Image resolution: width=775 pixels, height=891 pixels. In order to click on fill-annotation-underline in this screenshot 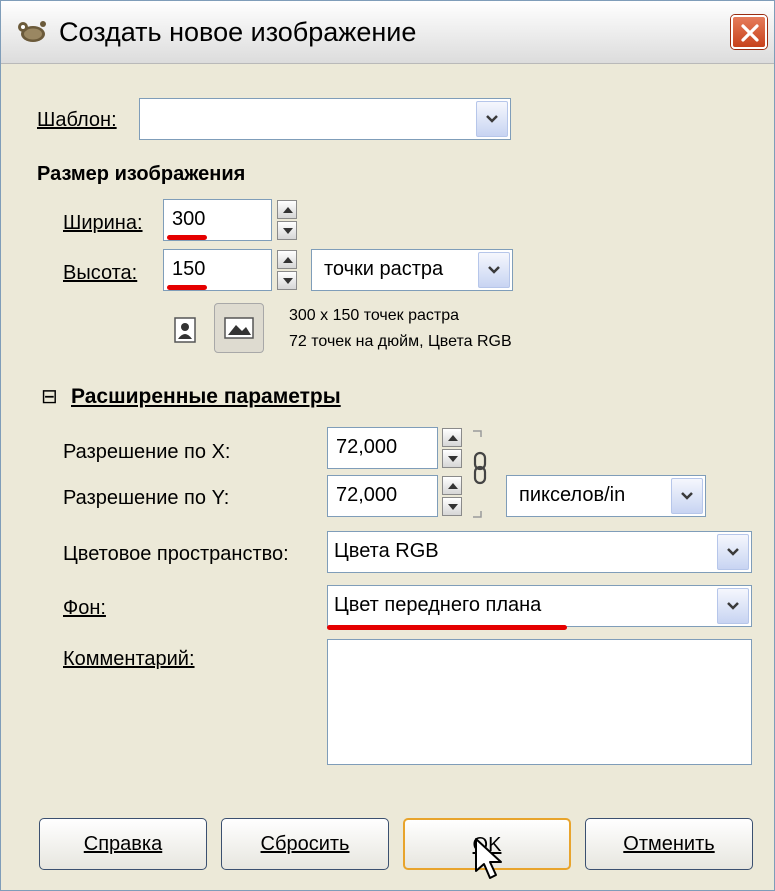, I will do `click(447, 627)`.